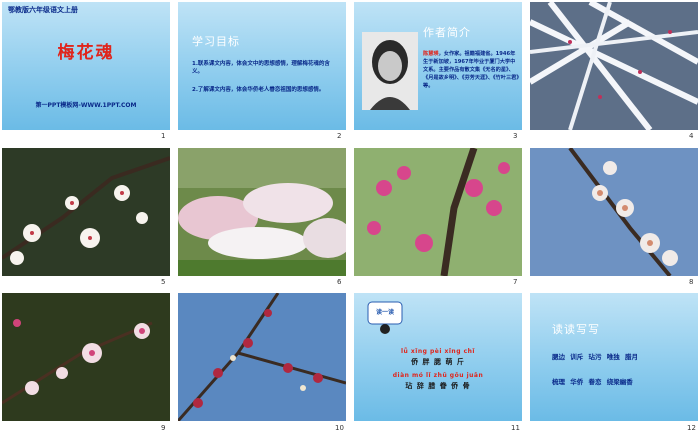  Describe the element at coordinates (86, 53) in the screenshot. I see `slide-title: 梅花魂` at that location.